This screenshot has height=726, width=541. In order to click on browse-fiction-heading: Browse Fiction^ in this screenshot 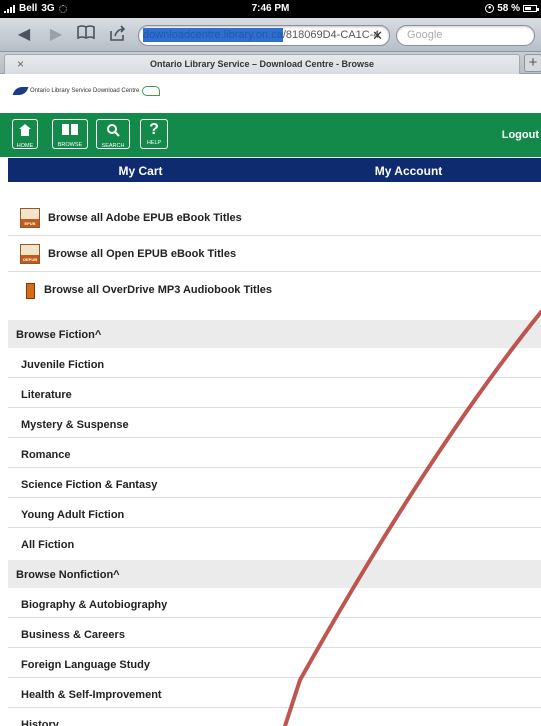, I will do `click(274, 334)`.